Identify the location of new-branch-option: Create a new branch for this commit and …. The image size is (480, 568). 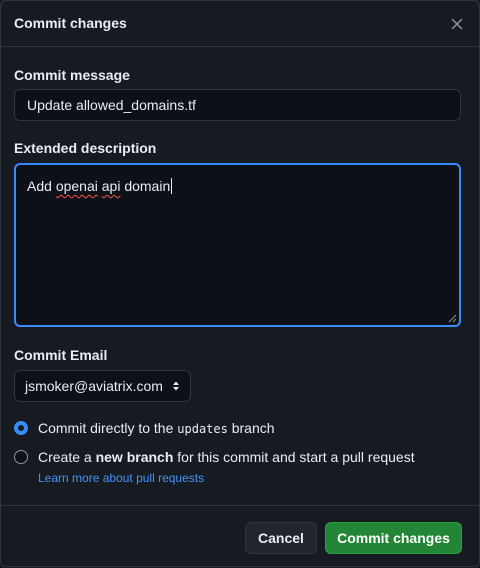
(214, 457).